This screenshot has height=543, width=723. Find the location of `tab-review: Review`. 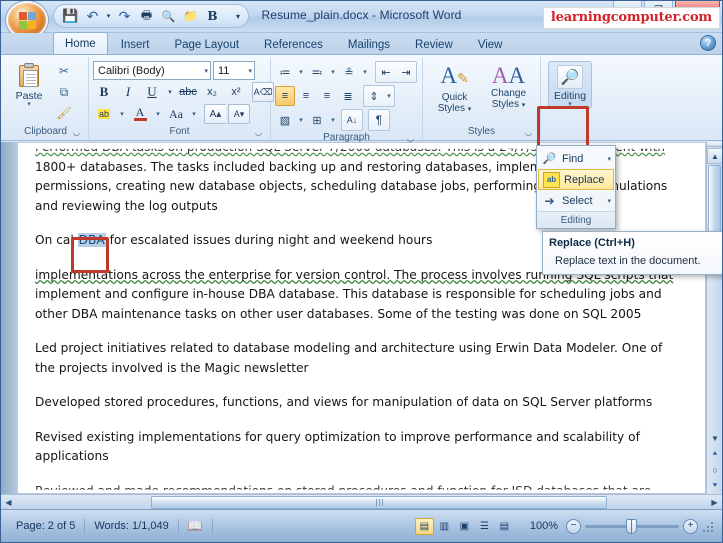

tab-review: Review is located at coordinates (434, 44).